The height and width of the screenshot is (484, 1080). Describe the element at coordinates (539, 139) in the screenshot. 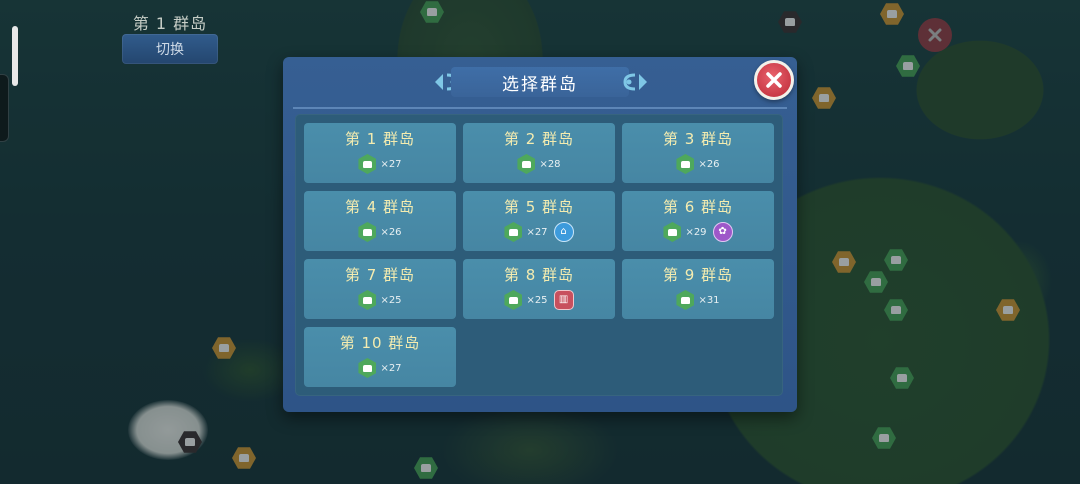

I see `group-name: 第 2 群岛` at that location.